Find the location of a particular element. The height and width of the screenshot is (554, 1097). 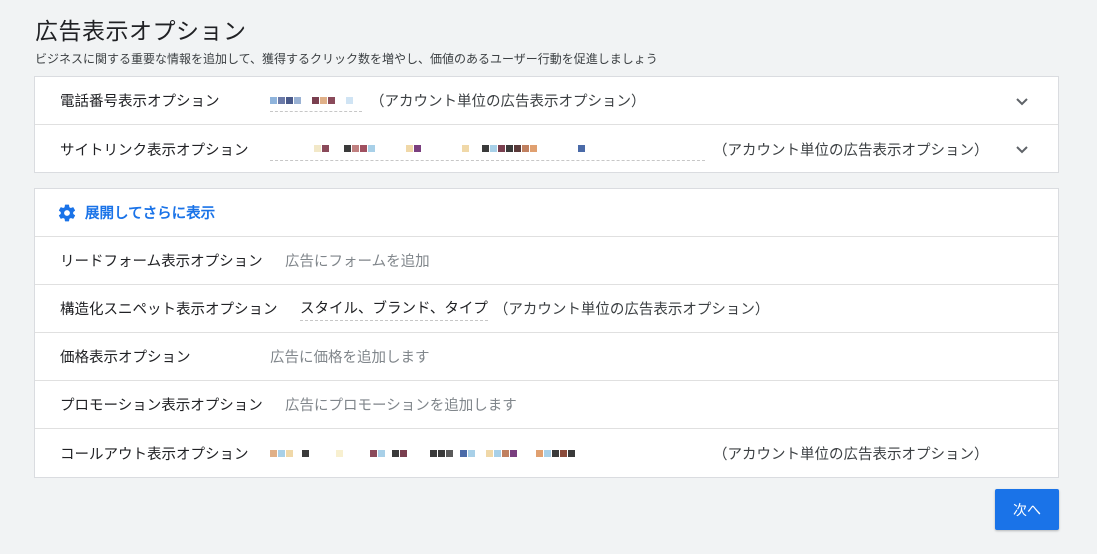

phone-extension-label: 電話番号表示オプション is located at coordinates (140, 102).